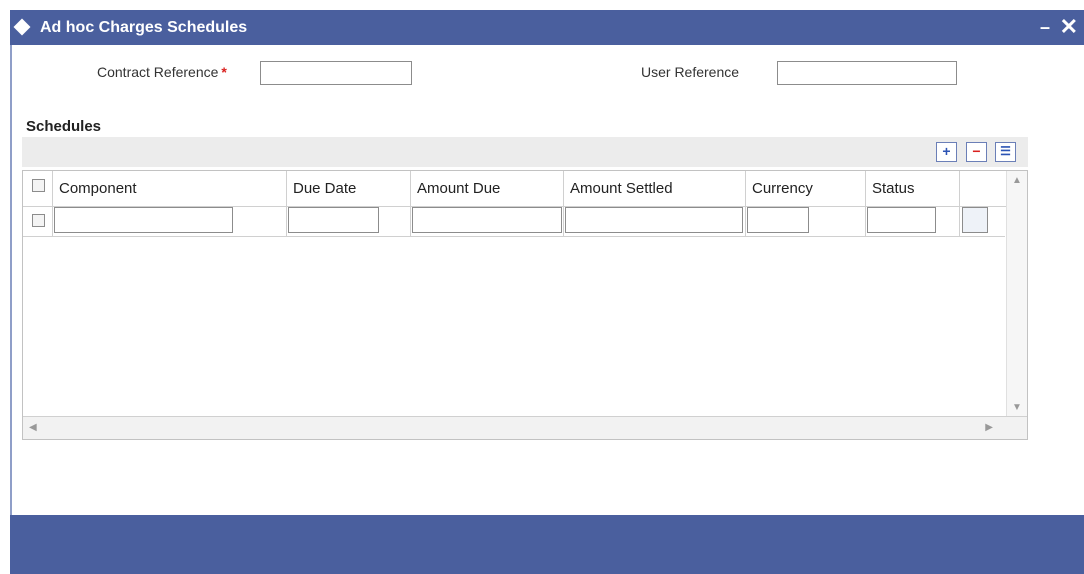 Image resolution: width=1084 pixels, height=574 pixels. What do you see at coordinates (1017, 180) in the screenshot?
I see `scroll-up-icon: ▲` at bounding box center [1017, 180].